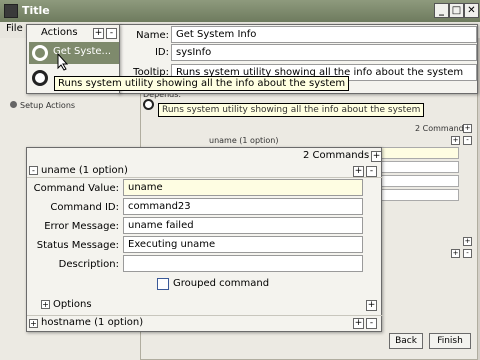  What do you see at coordinates (467, 140) in the screenshot?
I see `bg-uname-remove-button: -` at bounding box center [467, 140].